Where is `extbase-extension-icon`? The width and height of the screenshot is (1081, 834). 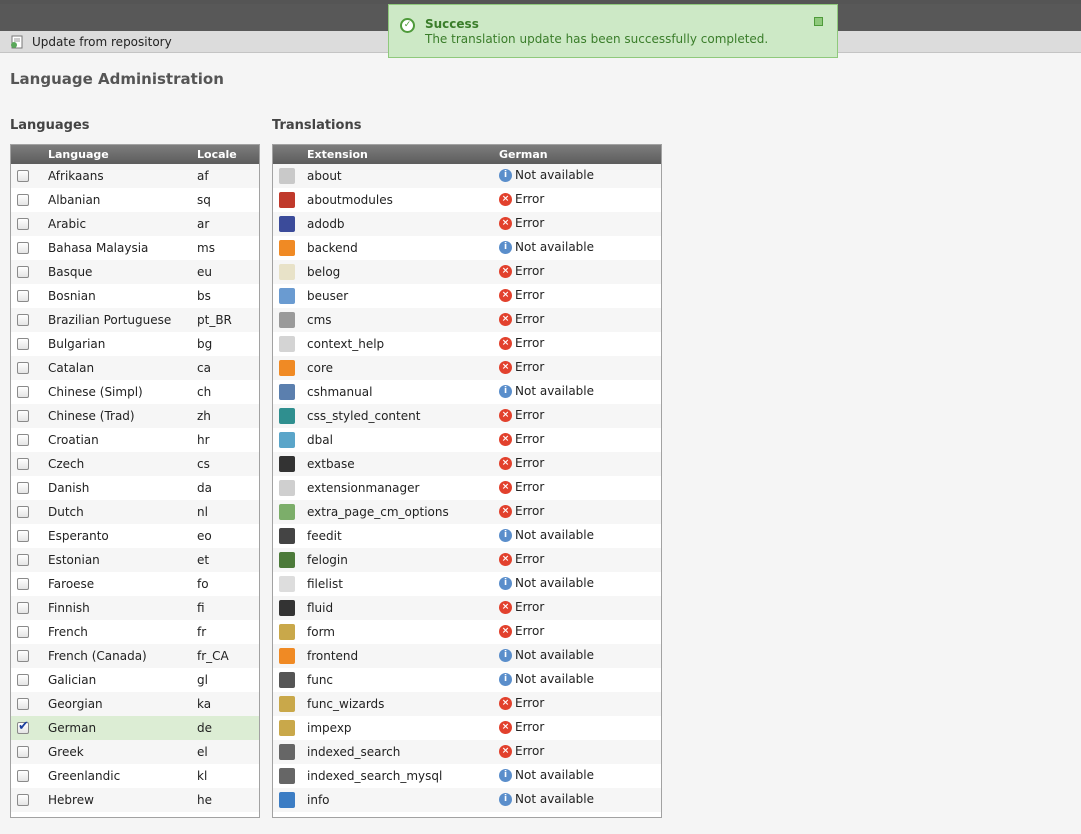 extbase-extension-icon is located at coordinates (287, 464).